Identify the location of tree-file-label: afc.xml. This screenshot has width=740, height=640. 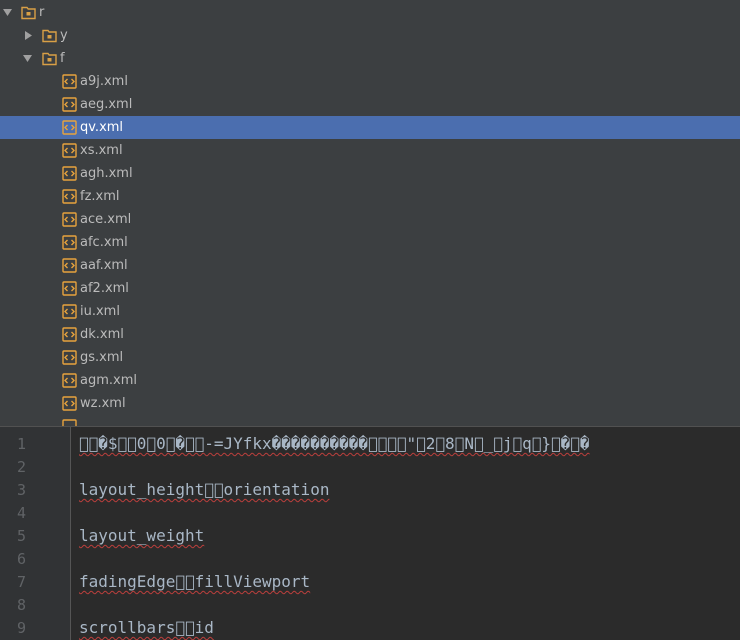
(104, 242).